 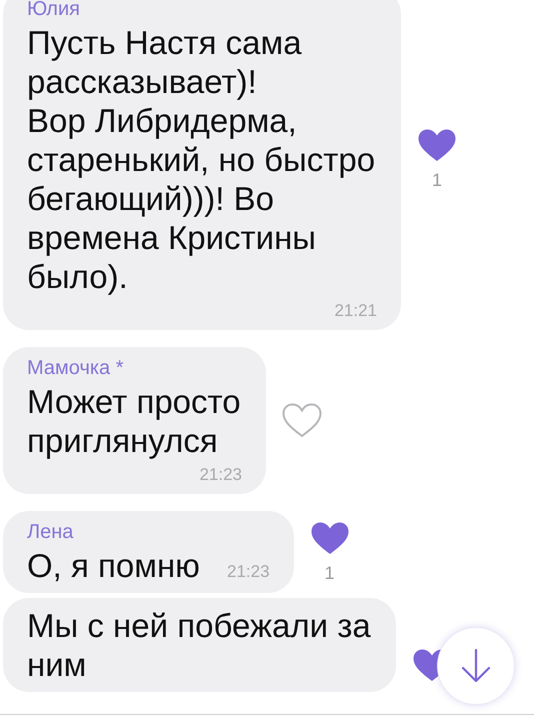 I want to click on arrow-down-icon, so click(x=476, y=666).